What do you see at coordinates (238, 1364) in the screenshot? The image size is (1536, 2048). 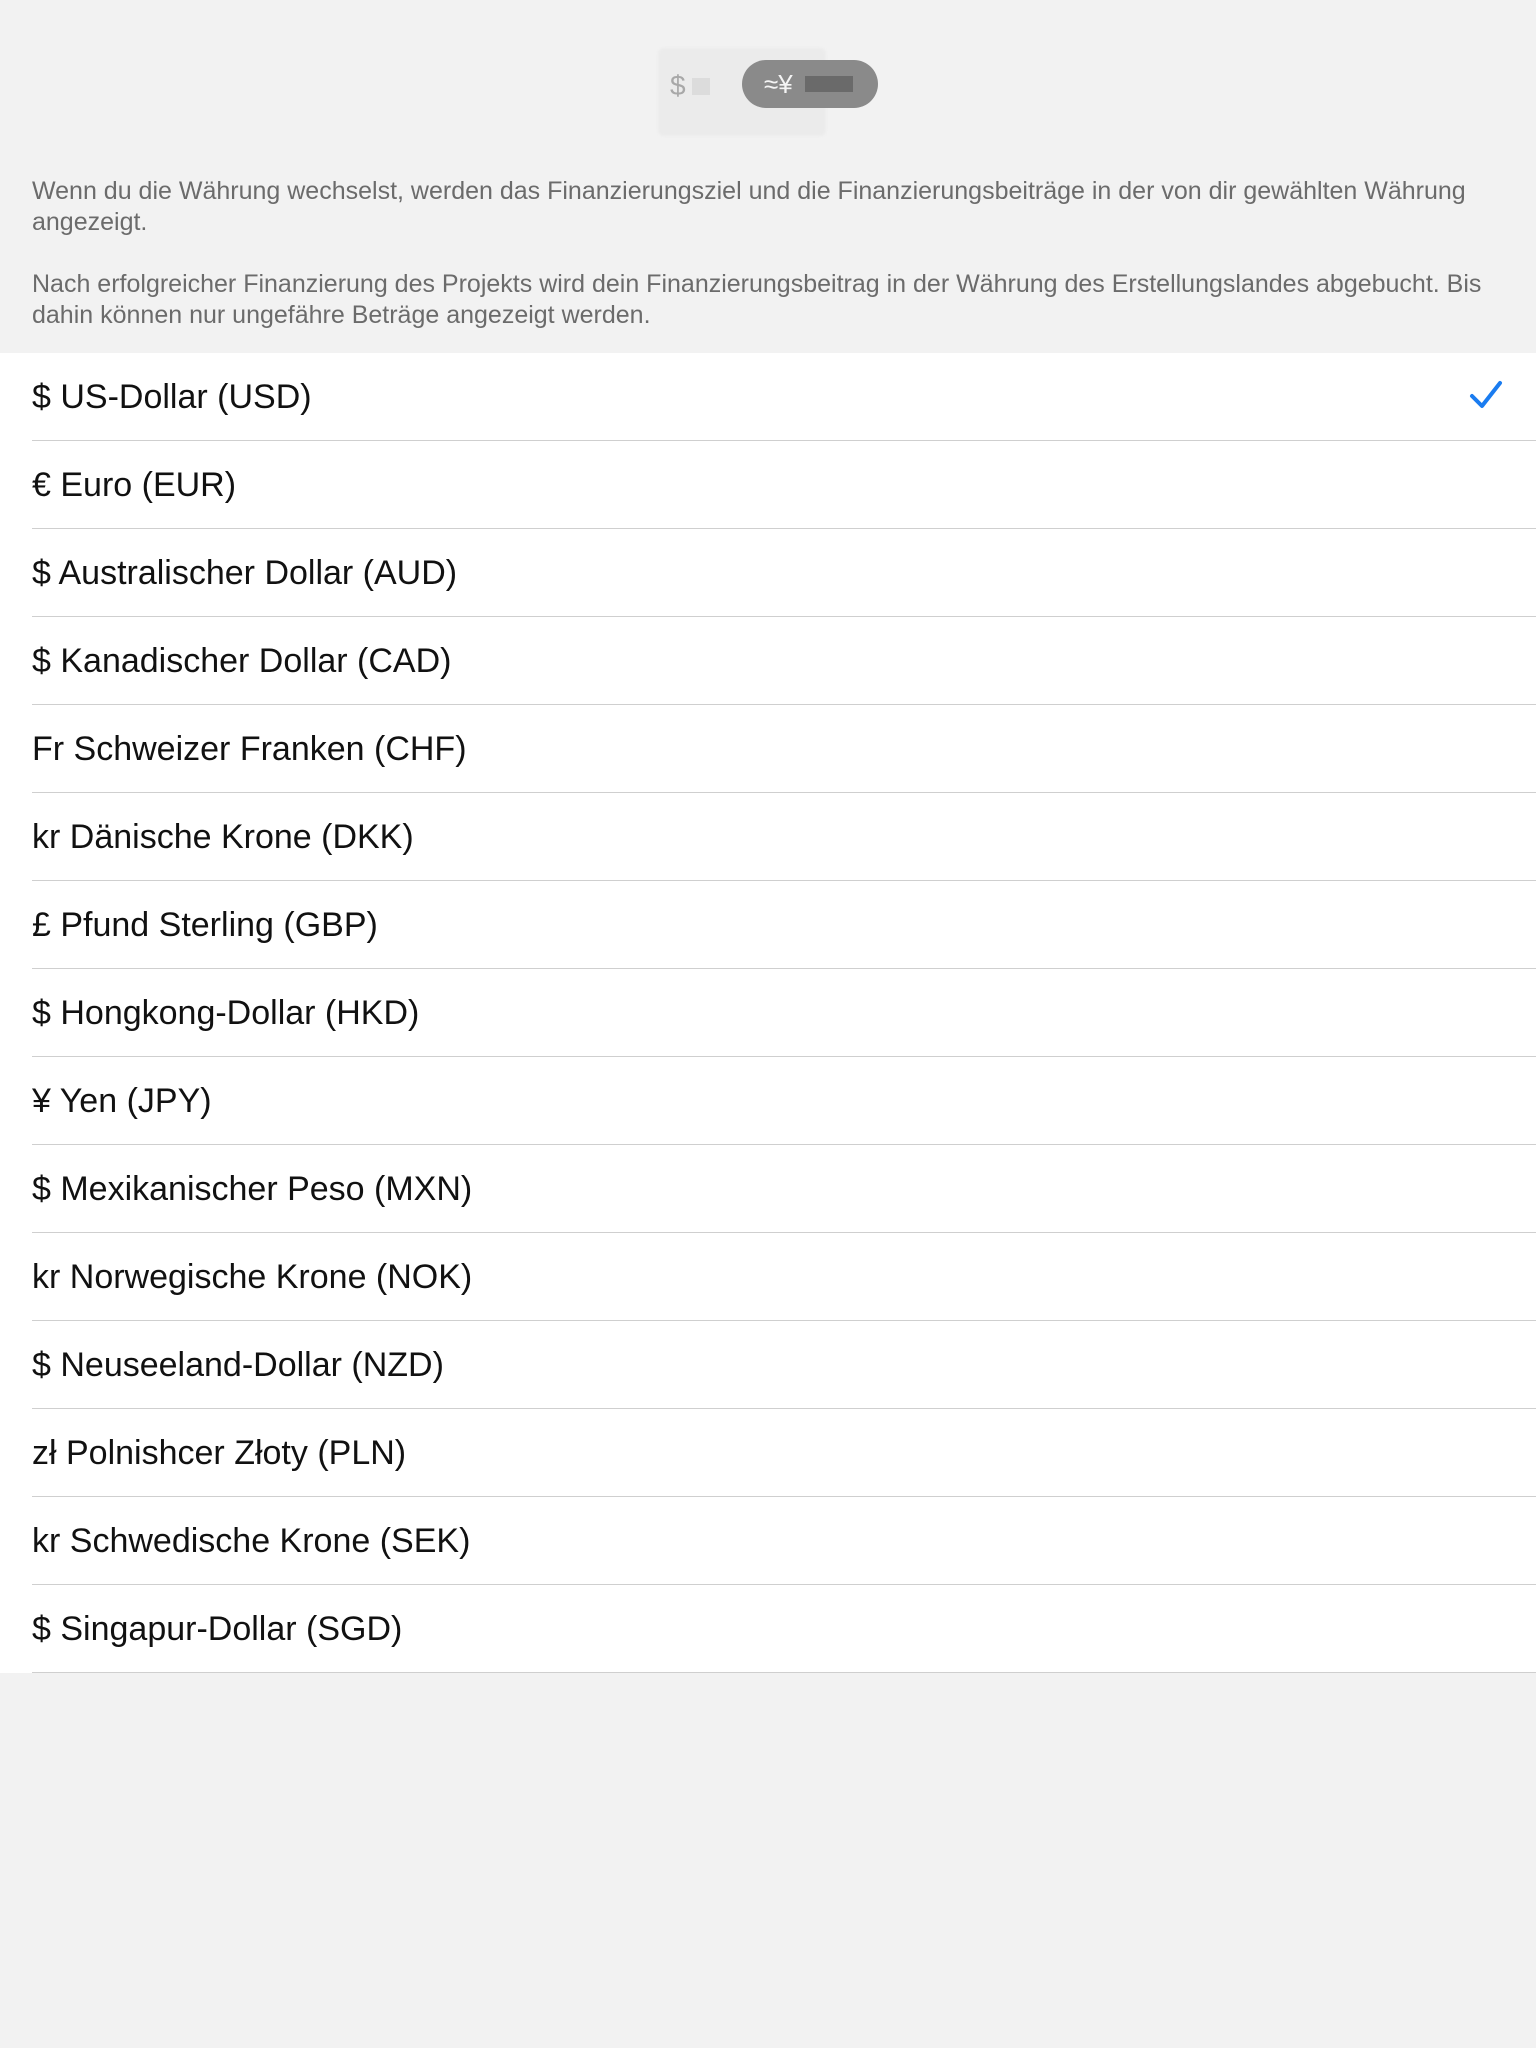 I see `currency-label: $ Neuseeland-Dollar (NZD)` at bounding box center [238, 1364].